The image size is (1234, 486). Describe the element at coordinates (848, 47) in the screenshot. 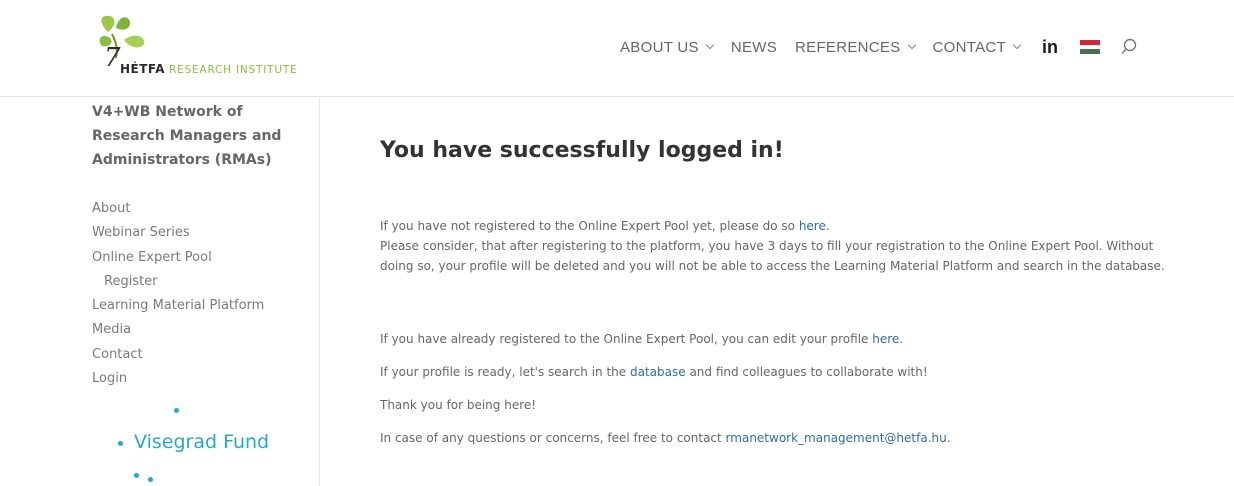

I see `nav-references-label: REFERENCES` at that location.